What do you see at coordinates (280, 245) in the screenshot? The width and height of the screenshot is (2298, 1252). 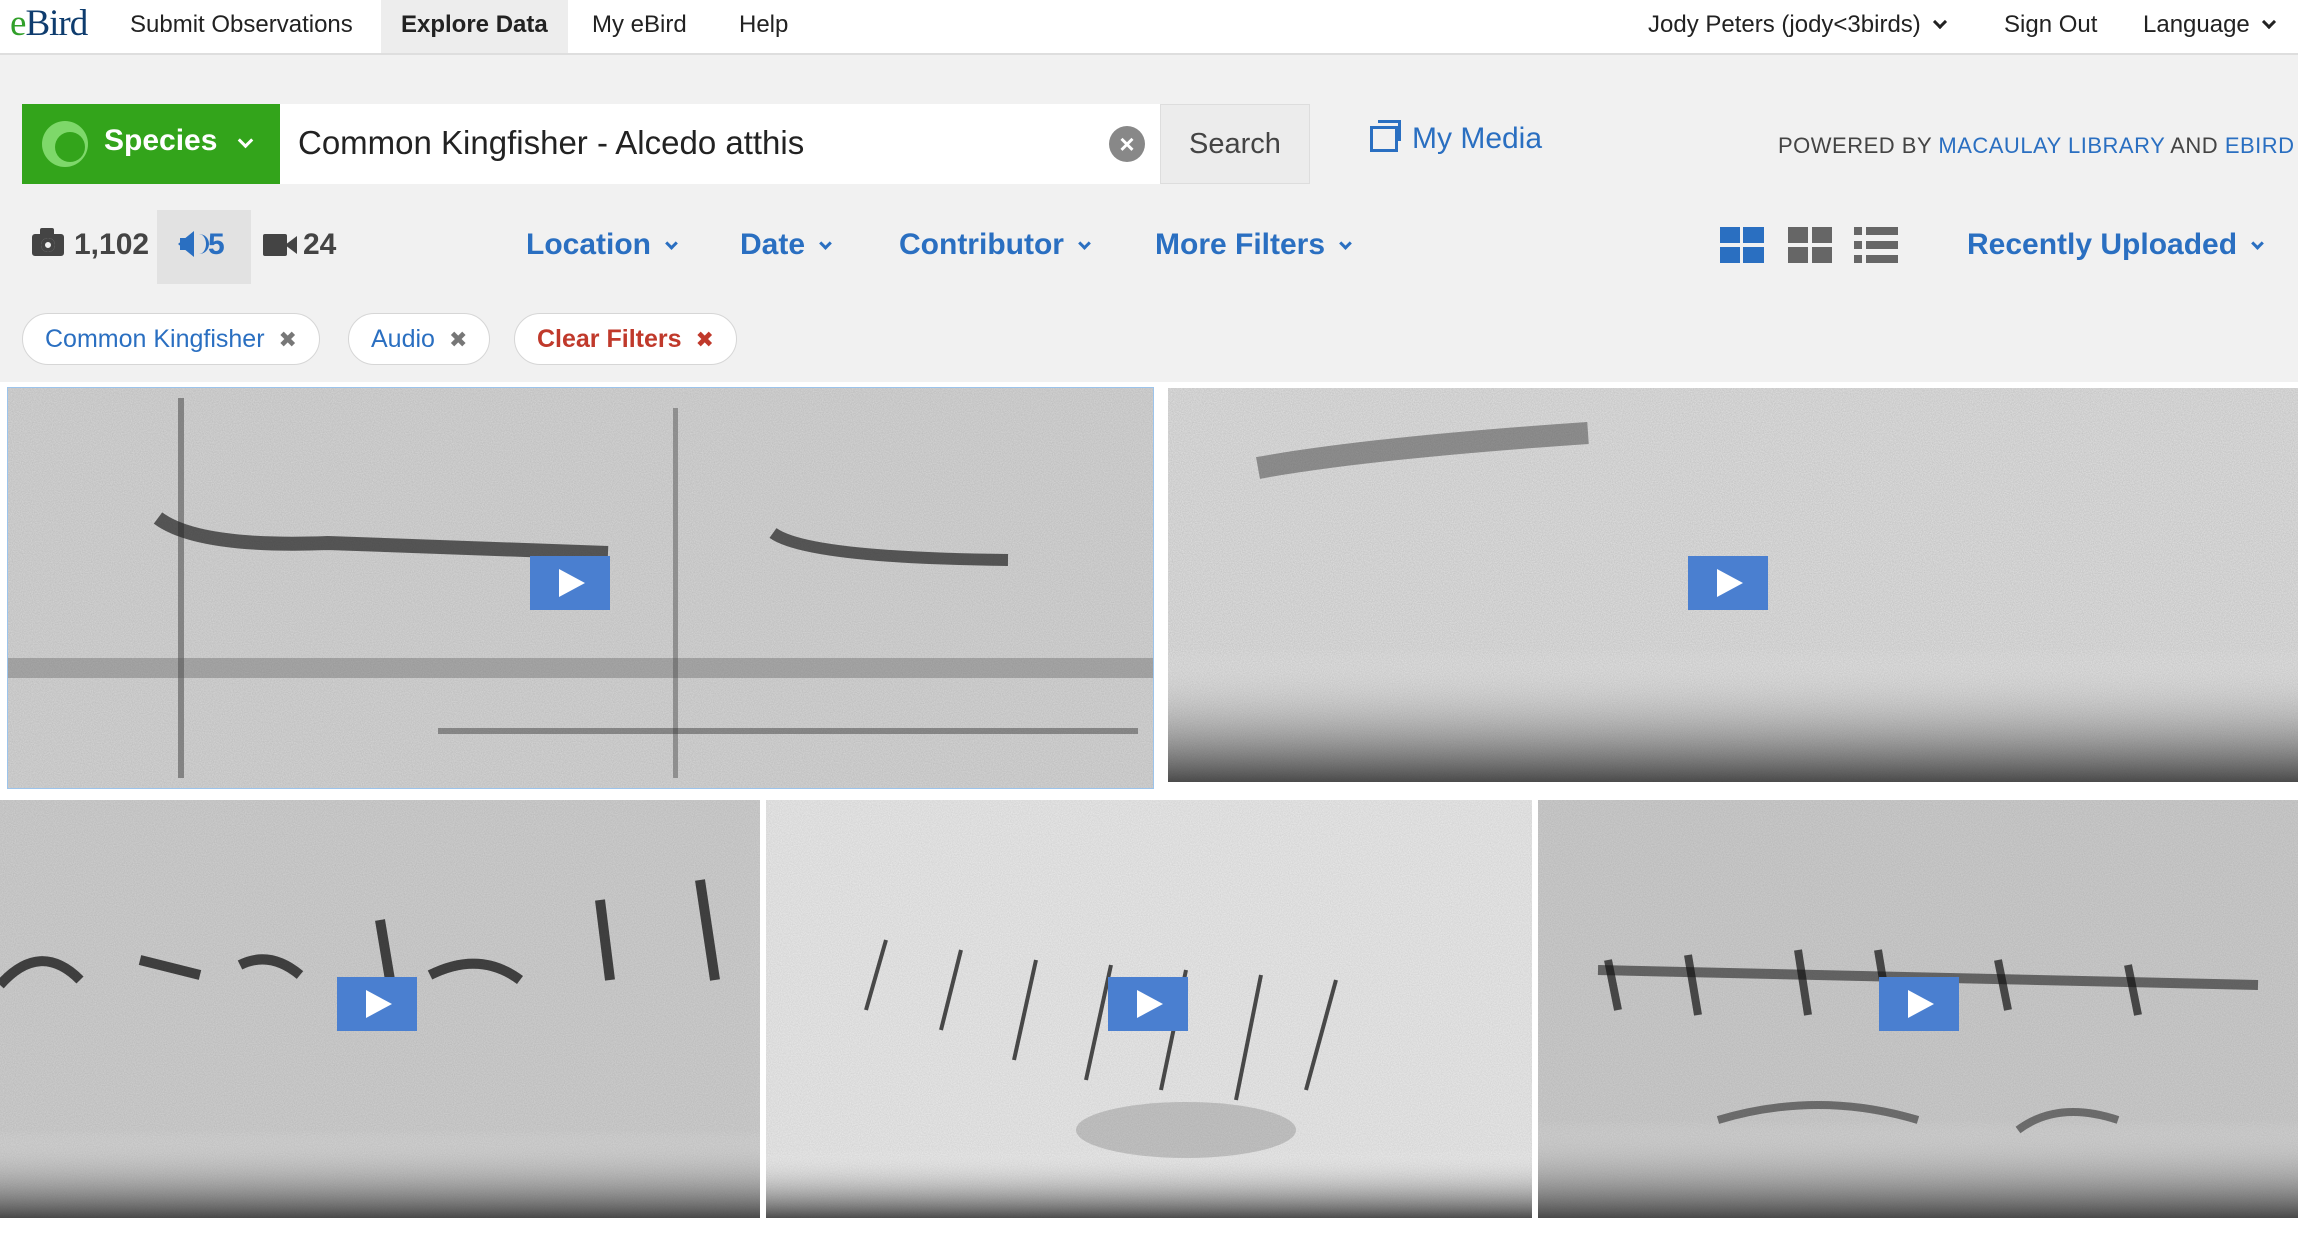 I see `video-icon` at bounding box center [280, 245].